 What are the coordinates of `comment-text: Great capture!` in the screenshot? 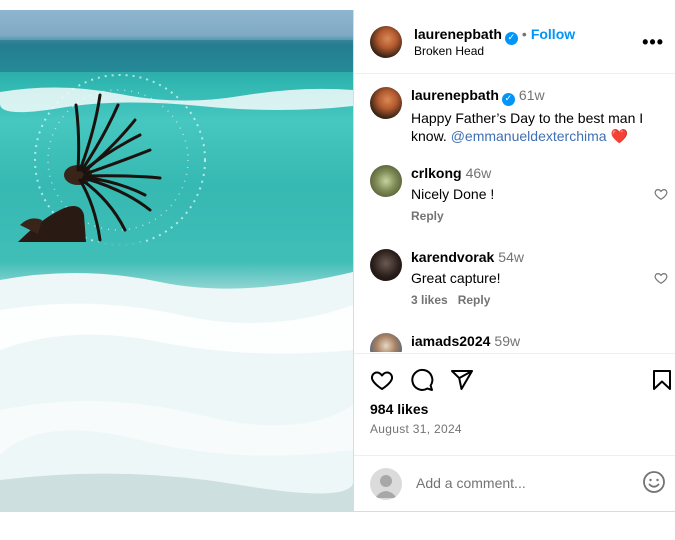 It's located at (456, 278).